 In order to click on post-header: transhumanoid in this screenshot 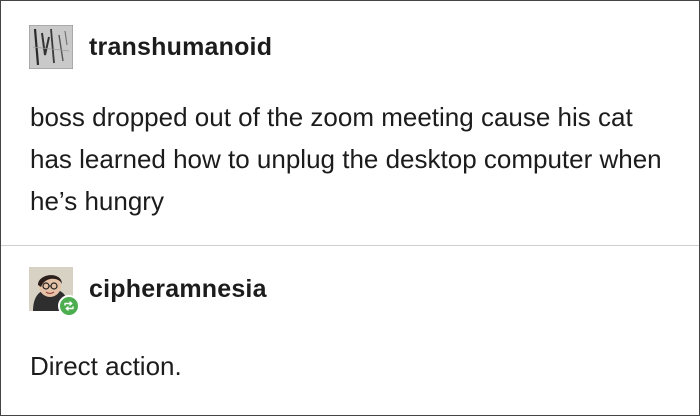, I will do `click(150, 47)`.